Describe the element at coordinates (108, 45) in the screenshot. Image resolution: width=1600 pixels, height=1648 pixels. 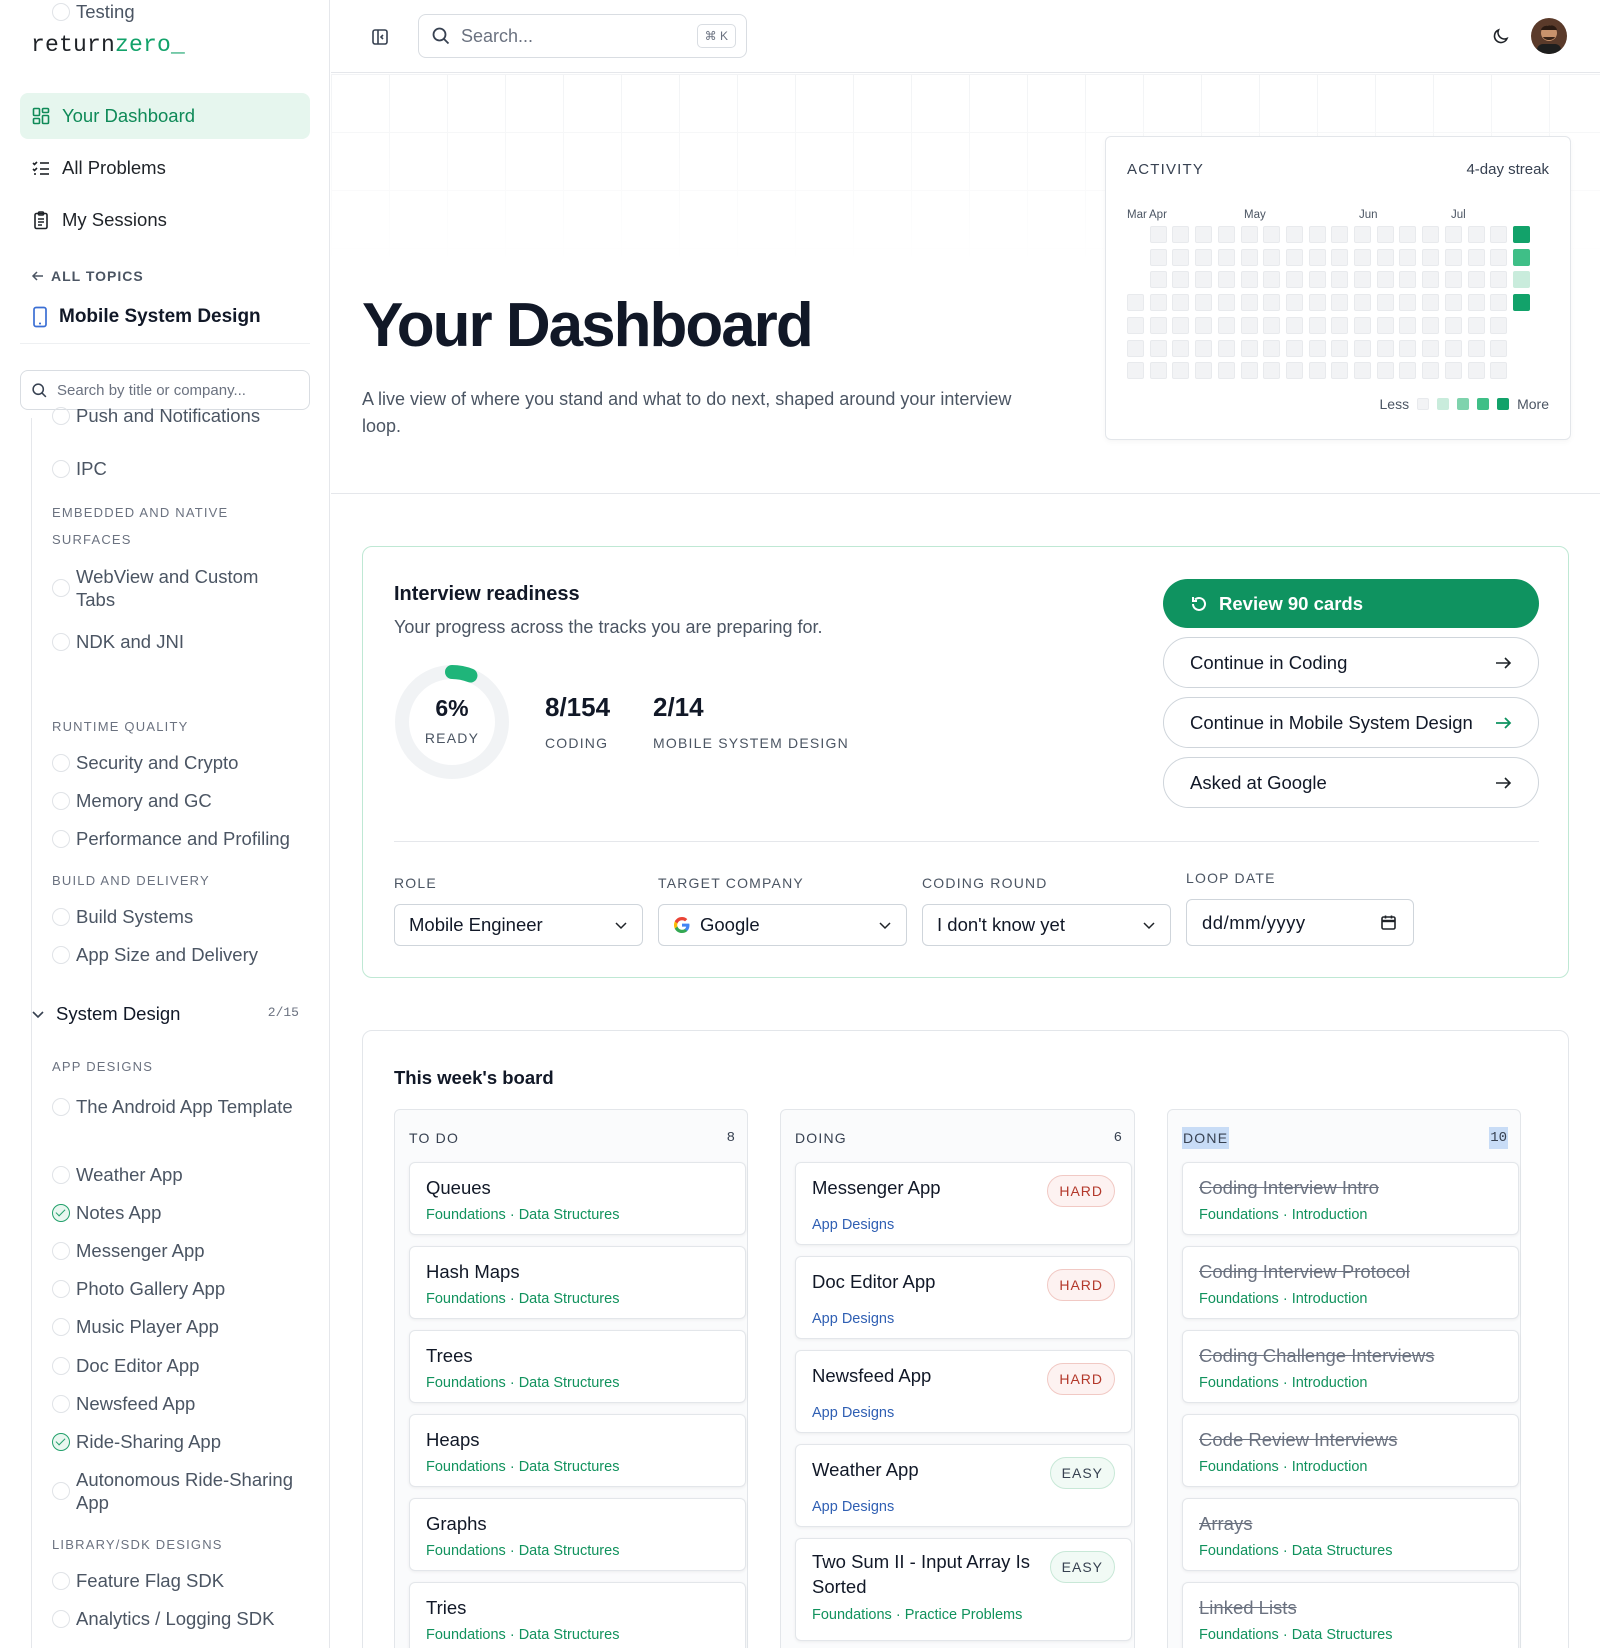
I see `brand-logo: returnzero_` at that location.